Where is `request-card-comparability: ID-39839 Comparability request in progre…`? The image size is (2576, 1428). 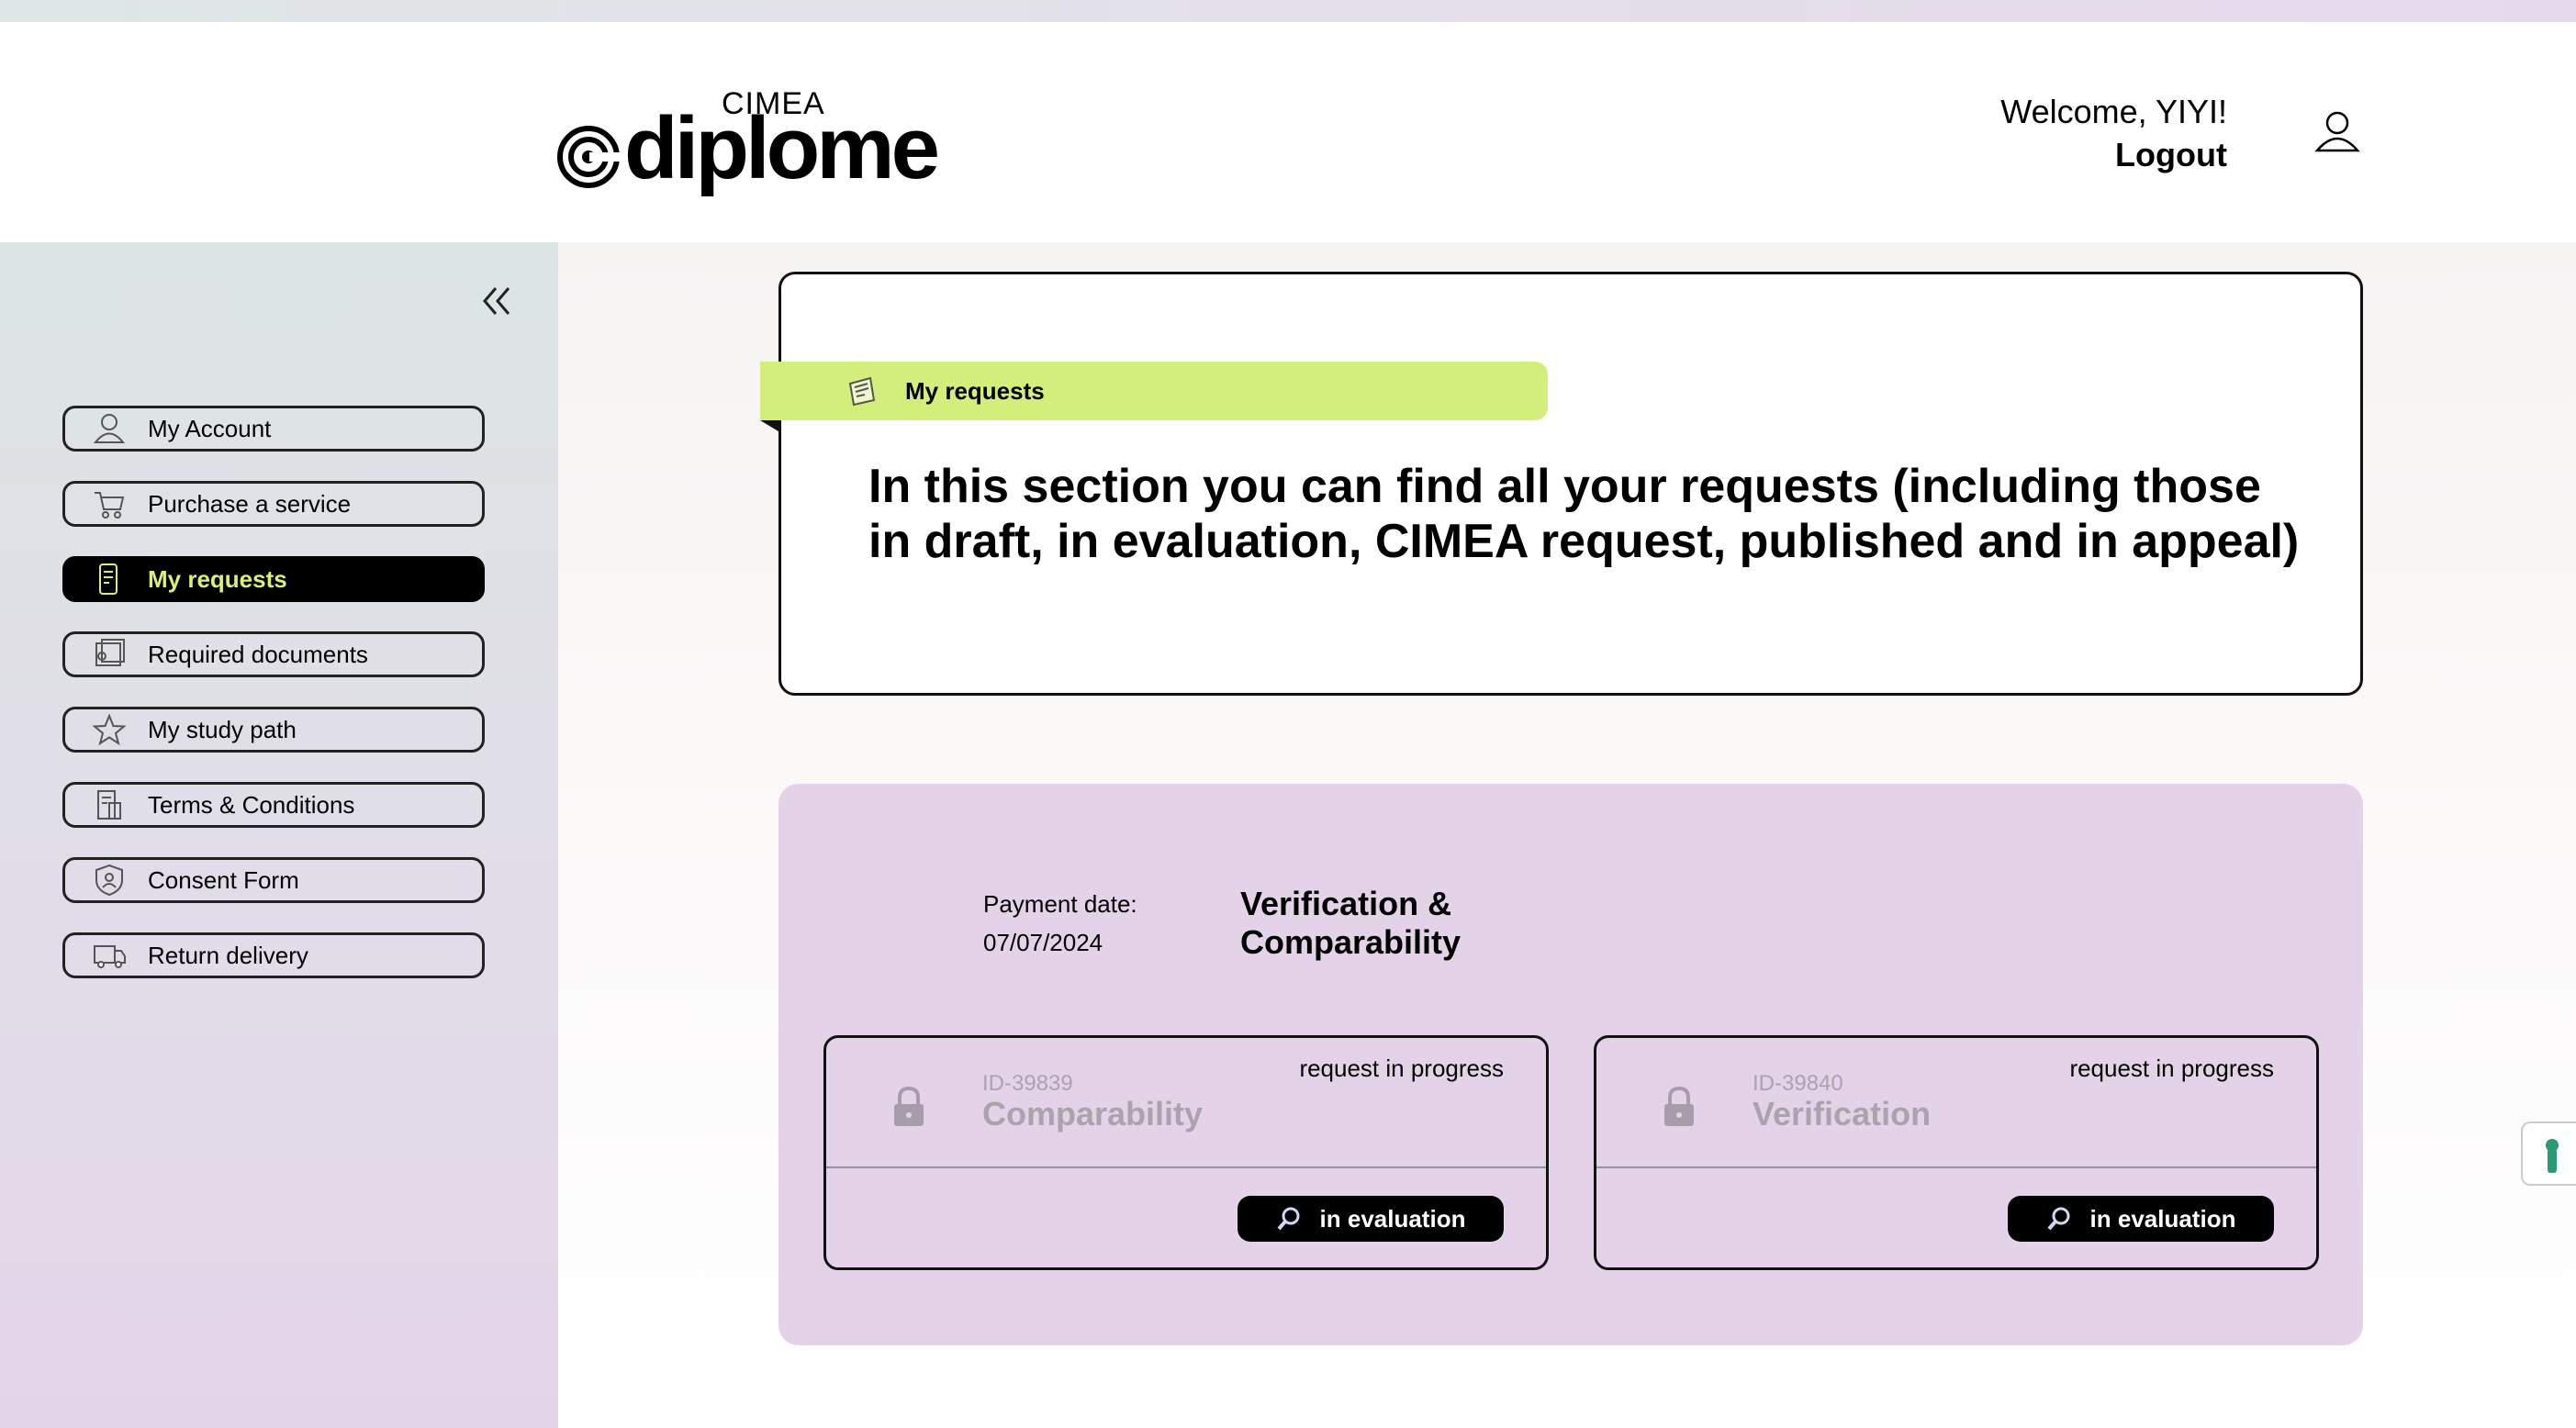
request-card-comparability: ID-39839 Comparability request in progre… is located at coordinates (1186, 1152).